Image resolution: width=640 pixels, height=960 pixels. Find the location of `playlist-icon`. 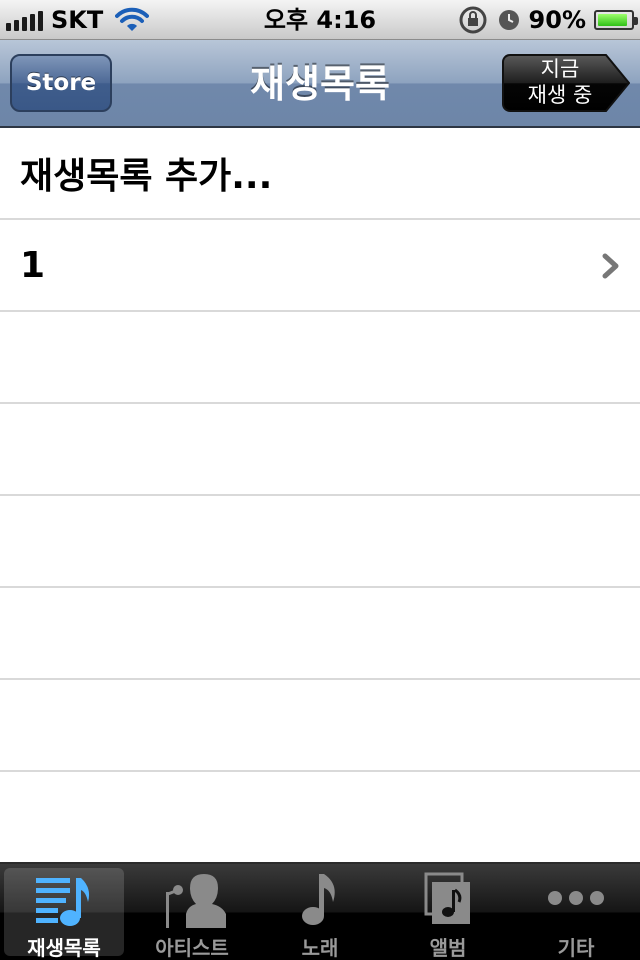

playlist-icon is located at coordinates (63, 902).